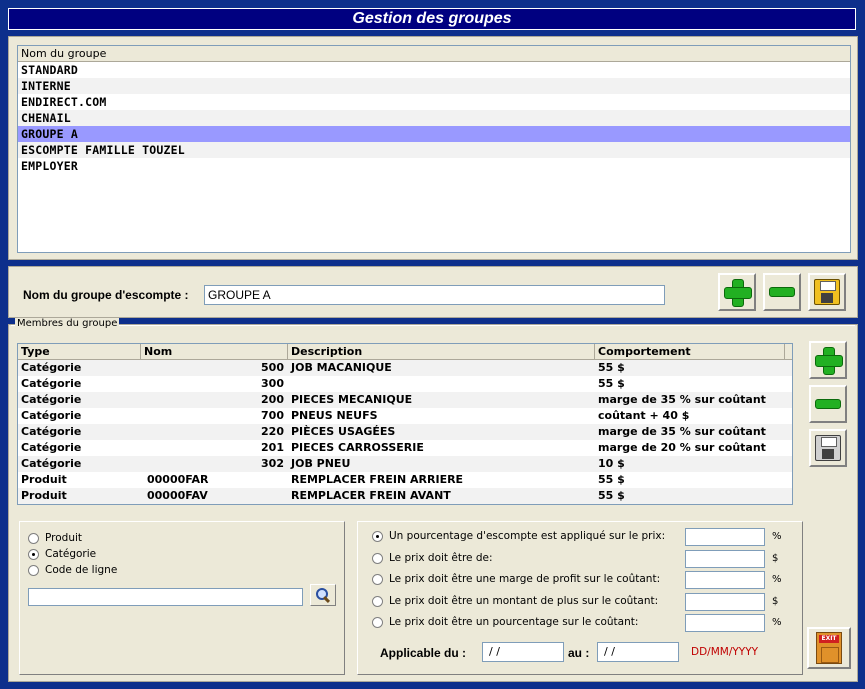 Image resolution: width=865 pixels, height=689 pixels. I want to click on cell-description: PNEUS NEUFS, so click(334, 415).